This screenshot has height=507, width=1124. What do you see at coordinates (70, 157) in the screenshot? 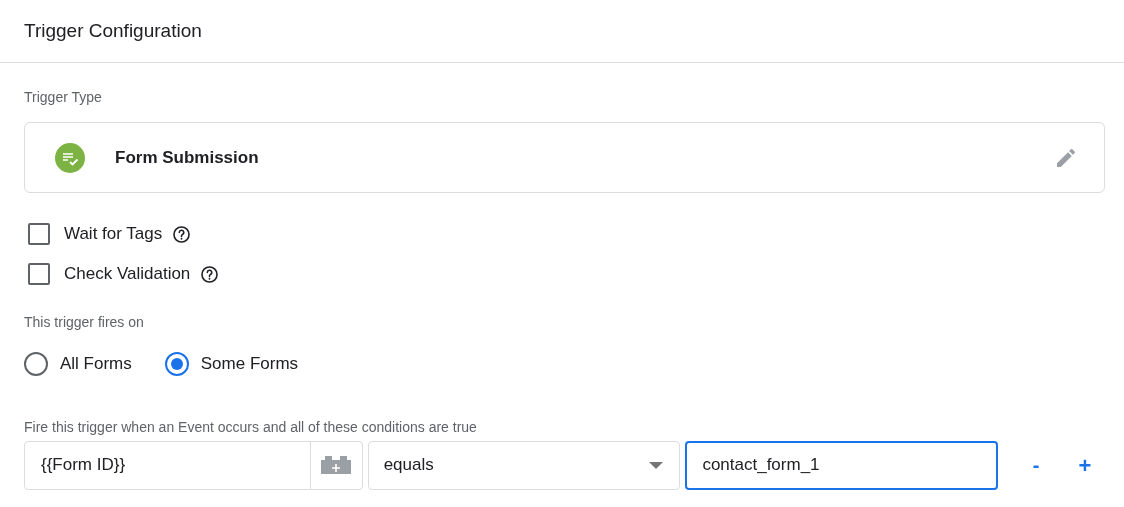
I see `form-check-icon` at bounding box center [70, 157].